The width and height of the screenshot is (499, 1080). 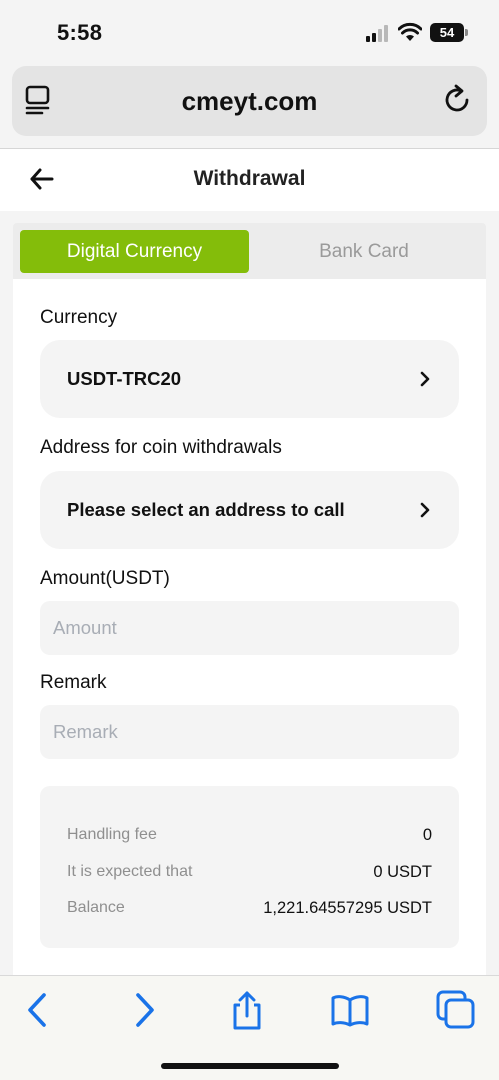 What do you see at coordinates (447, 32) in the screenshot?
I see `battery-icon: 54` at bounding box center [447, 32].